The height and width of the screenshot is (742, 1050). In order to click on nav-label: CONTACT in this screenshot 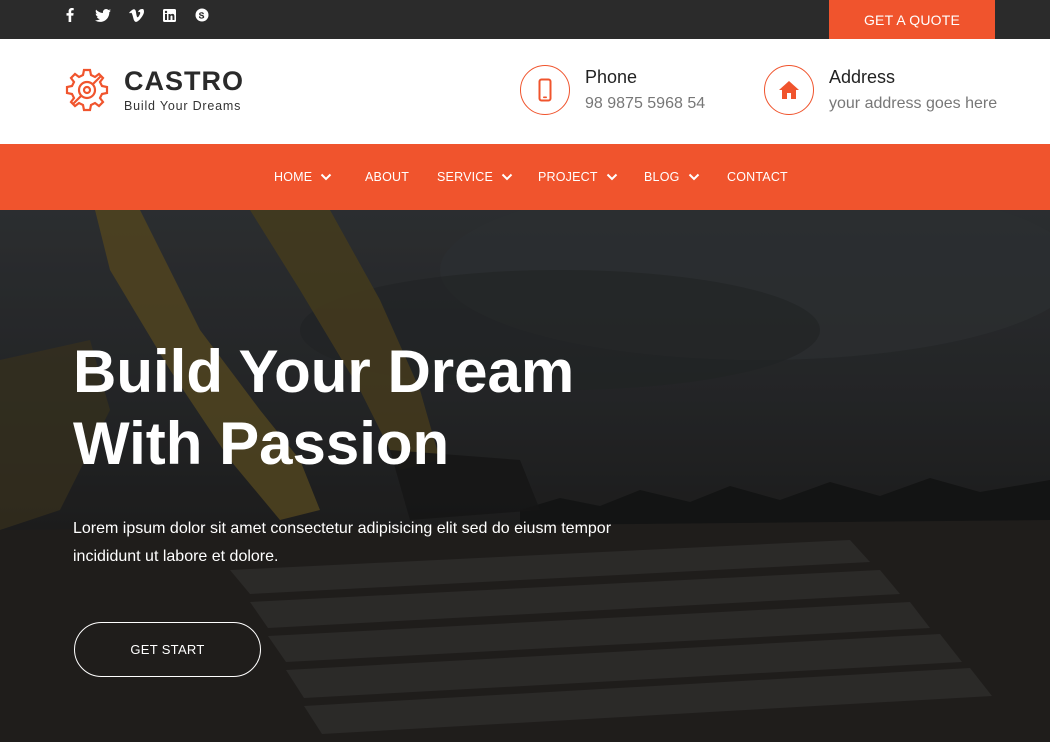, I will do `click(757, 177)`.